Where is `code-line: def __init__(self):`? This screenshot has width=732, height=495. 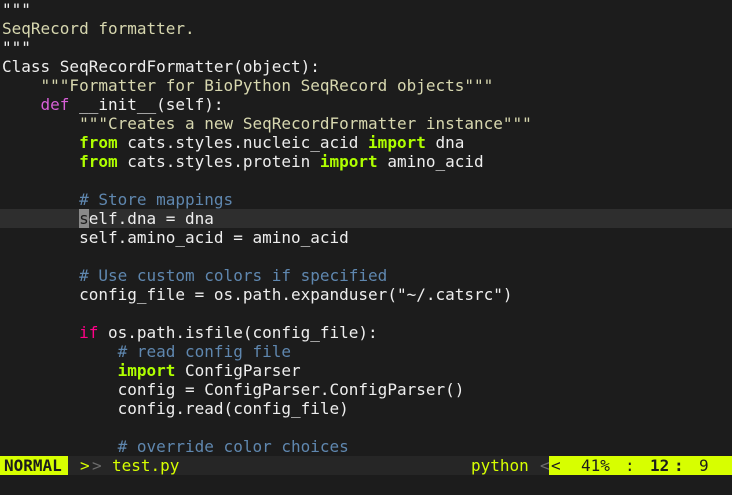
code-line: def __init__(self): is located at coordinates (366, 104).